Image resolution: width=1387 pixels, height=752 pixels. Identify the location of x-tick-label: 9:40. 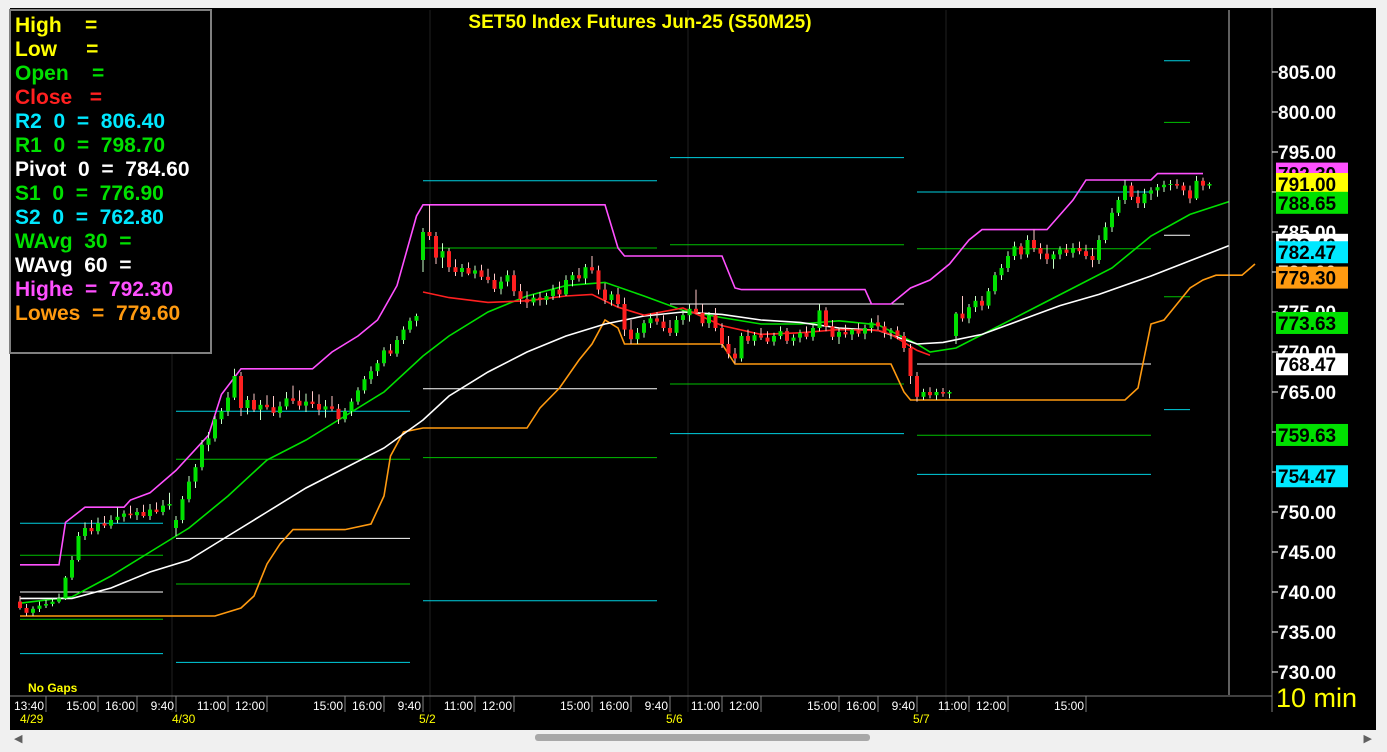
(657, 706).